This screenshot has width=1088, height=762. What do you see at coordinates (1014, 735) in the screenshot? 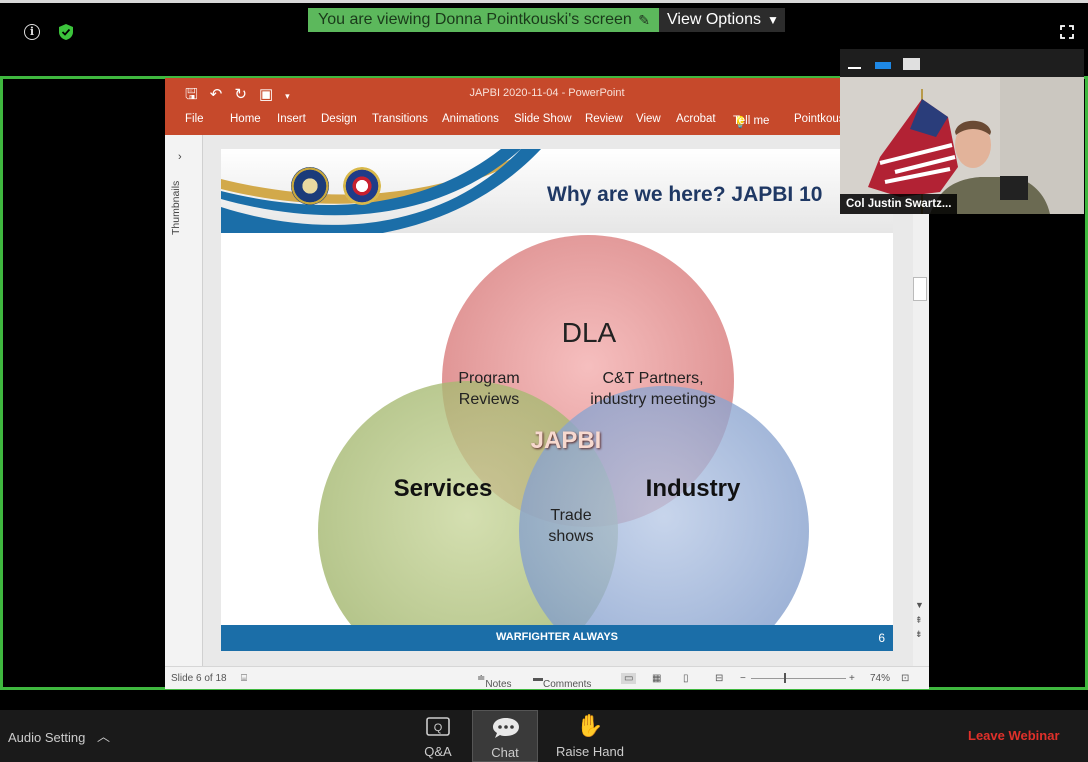
I see `leave-webinar-button: Leave Webinar` at bounding box center [1014, 735].